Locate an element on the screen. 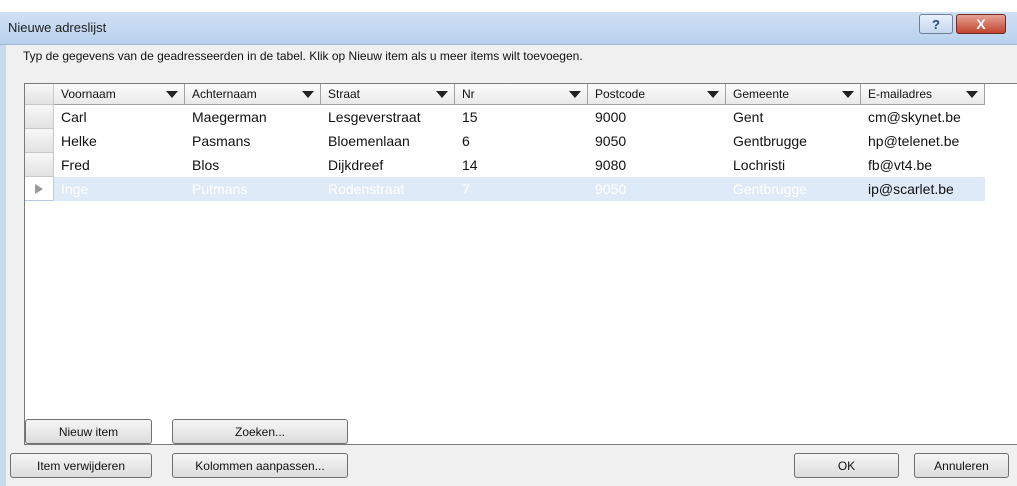 The width and height of the screenshot is (1017, 486). column-header-emailadres: E-mailadres is located at coordinates (923, 94).